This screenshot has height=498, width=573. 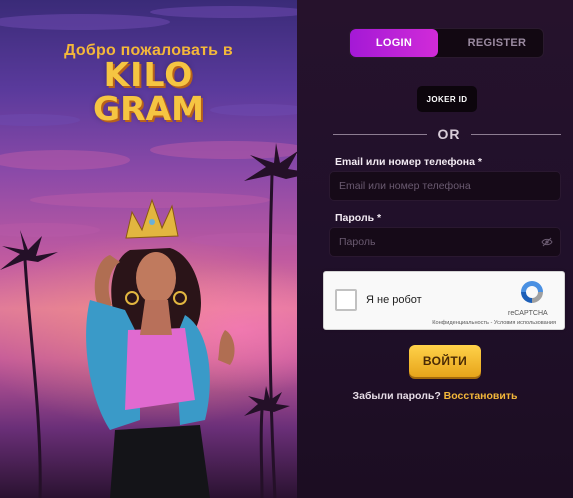 I want to click on kilogram-logo: KILO GRAM, so click(x=148, y=92).